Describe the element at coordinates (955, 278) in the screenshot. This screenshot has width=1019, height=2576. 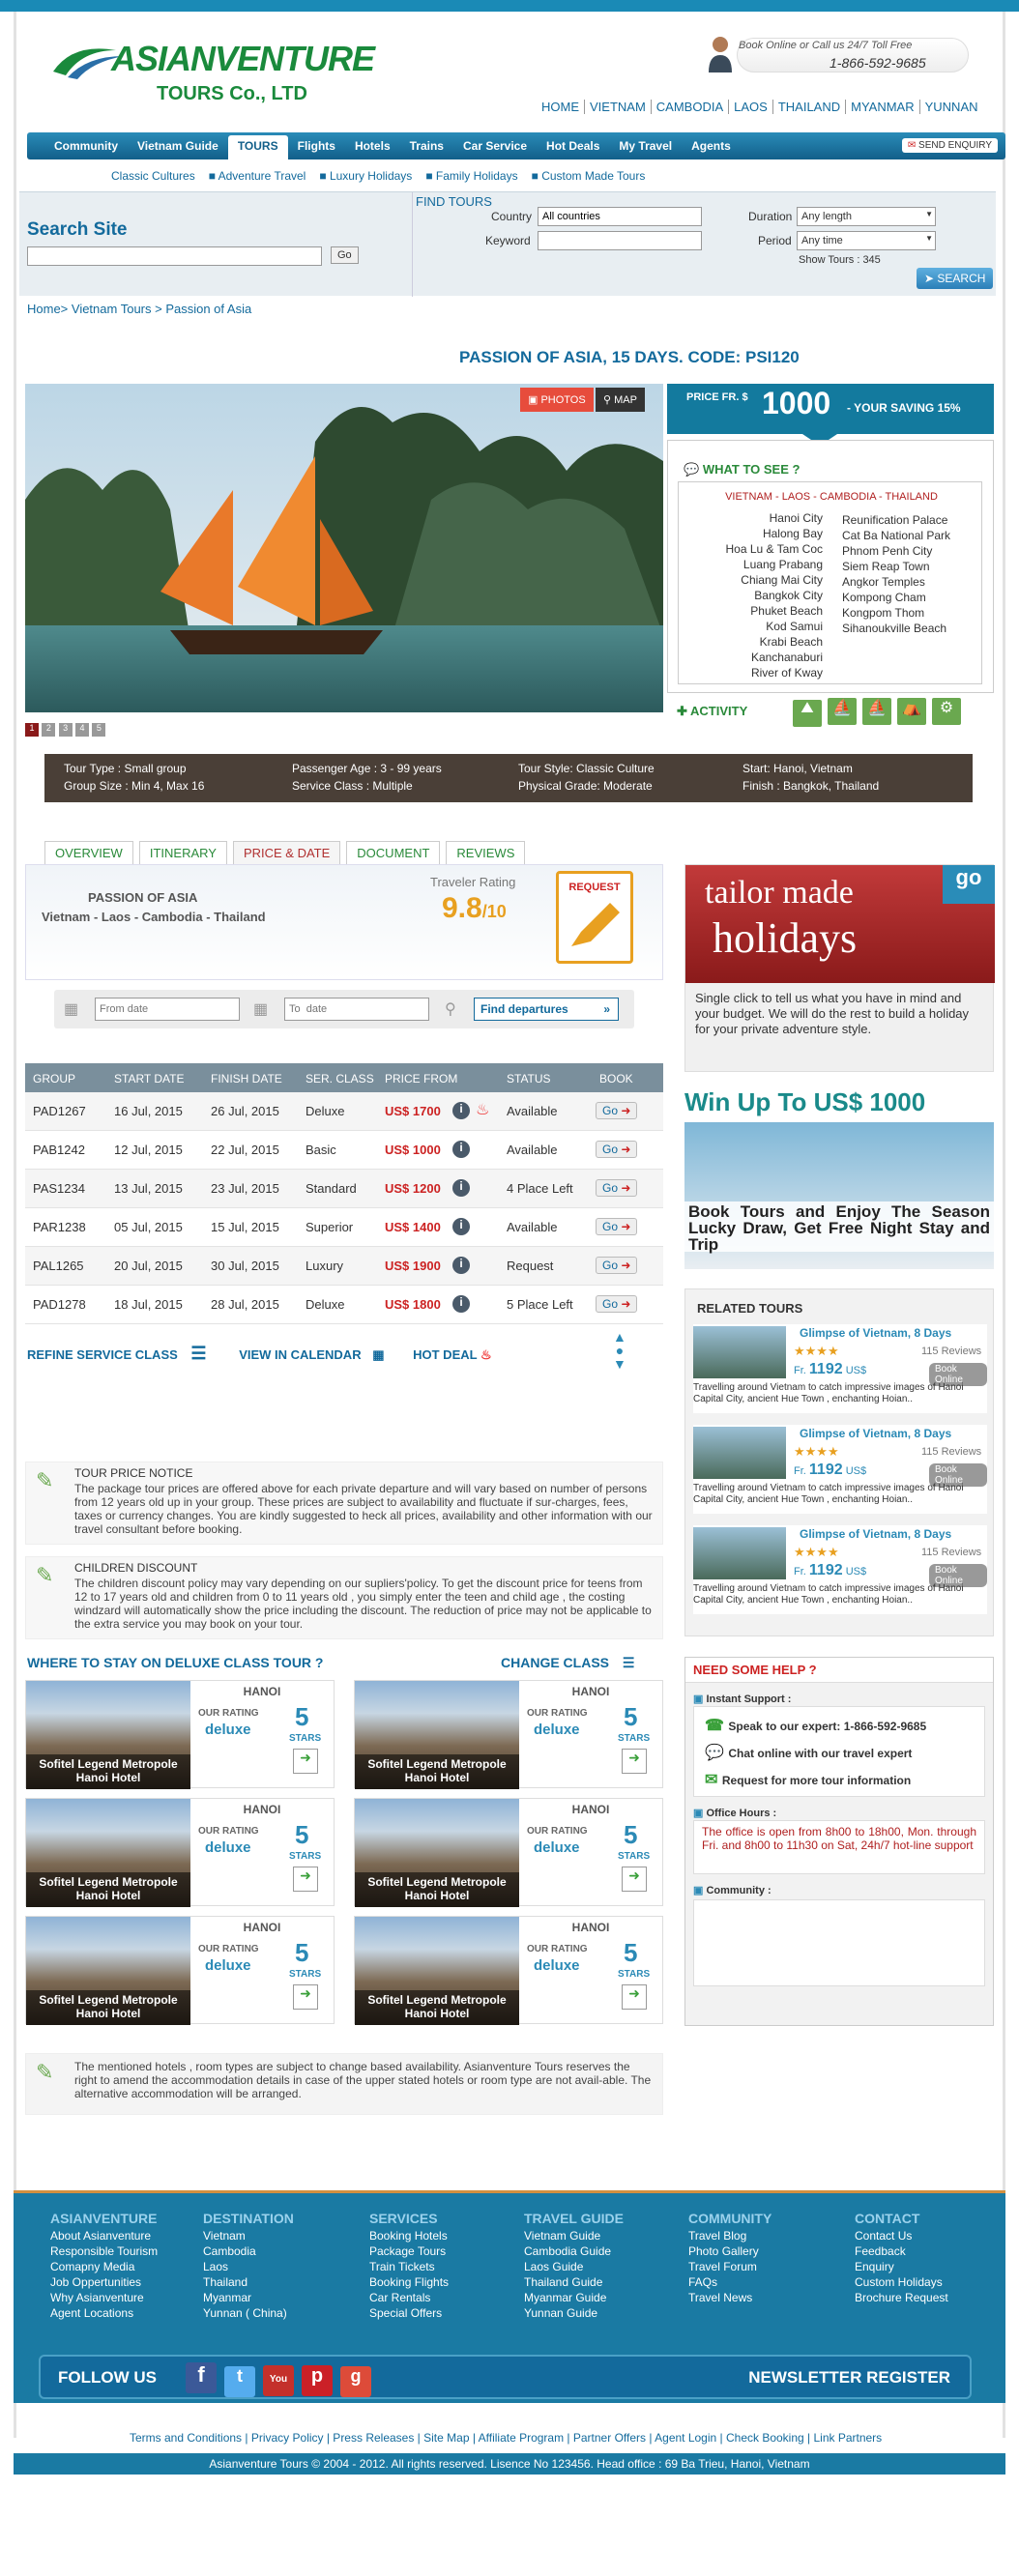
I see `search-button: ➤ SEARCH` at that location.